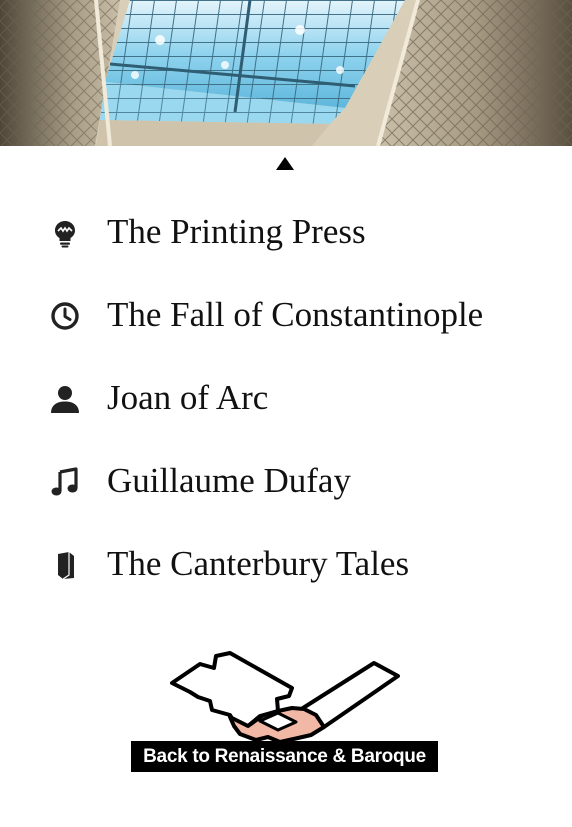 The image size is (572, 827). What do you see at coordinates (65, 233) in the screenshot?
I see `lightbulb-icon` at bounding box center [65, 233].